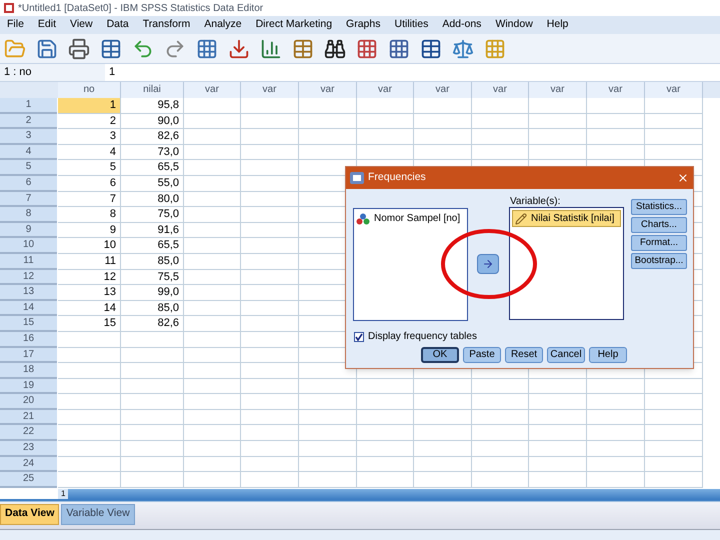 The height and width of the screenshot is (540, 720). What do you see at coordinates (608, 355) in the screenshot?
I see `dialog-button: Help` at bounding box center [608, 355].